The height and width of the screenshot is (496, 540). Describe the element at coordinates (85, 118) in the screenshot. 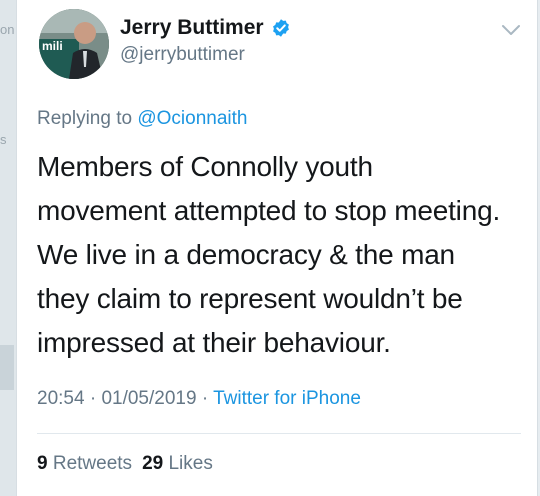

I see `replying-to-label: Replying to` at that location.